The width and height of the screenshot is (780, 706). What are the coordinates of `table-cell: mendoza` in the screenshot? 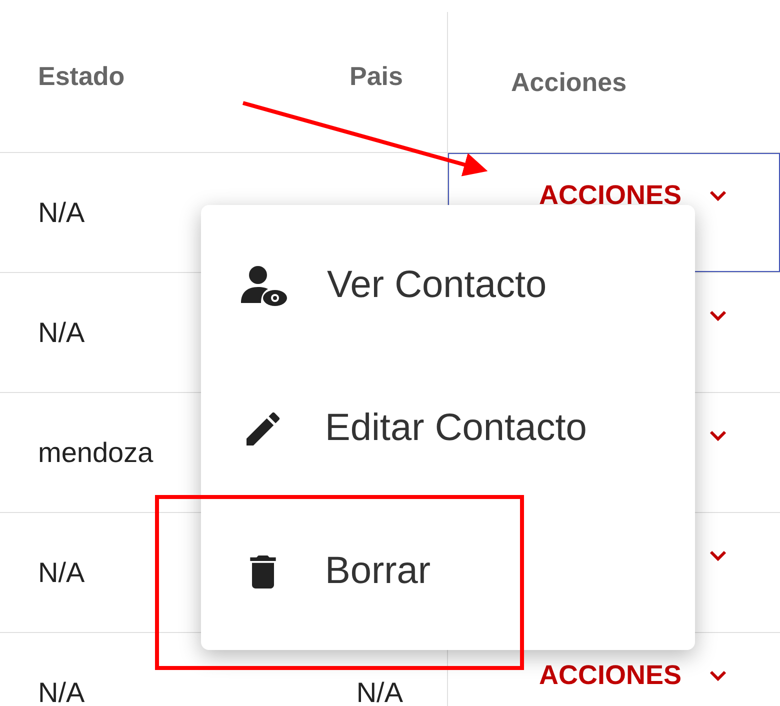 It's located at (96, 452).